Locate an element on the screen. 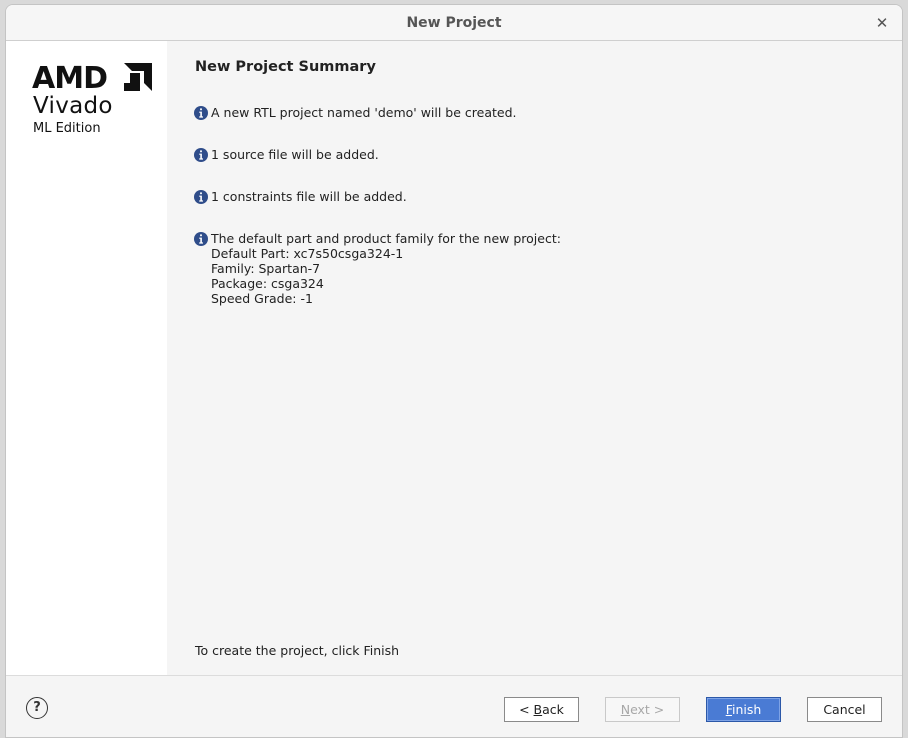 This screenshot has width=908, height=738. next-button-rest: ext > is located at coordinates (647, 709).